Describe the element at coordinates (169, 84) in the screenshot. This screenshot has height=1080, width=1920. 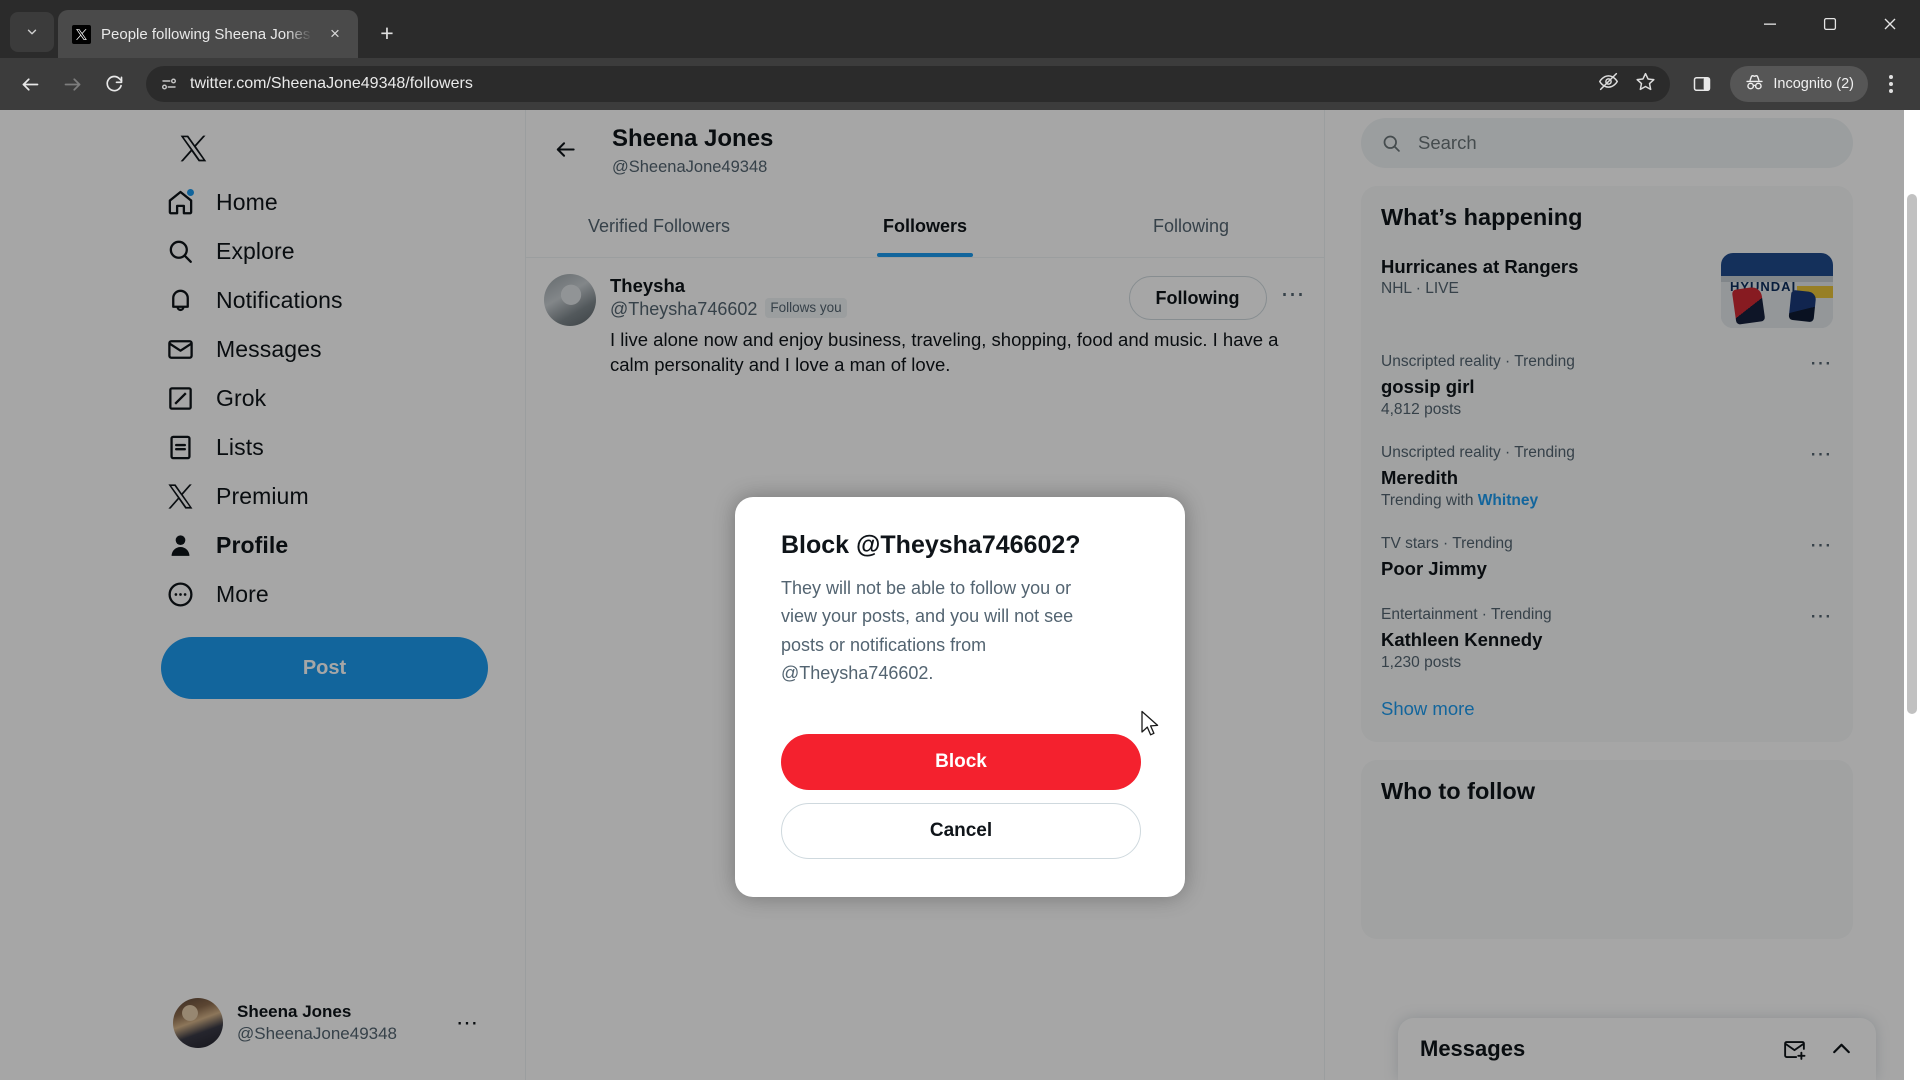
I see `page-info-icon` at that location.